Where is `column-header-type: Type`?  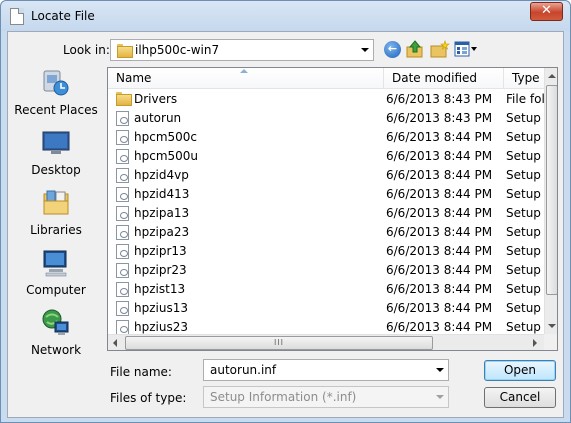 column-header-type: Type is located at coordinates (524, 78).